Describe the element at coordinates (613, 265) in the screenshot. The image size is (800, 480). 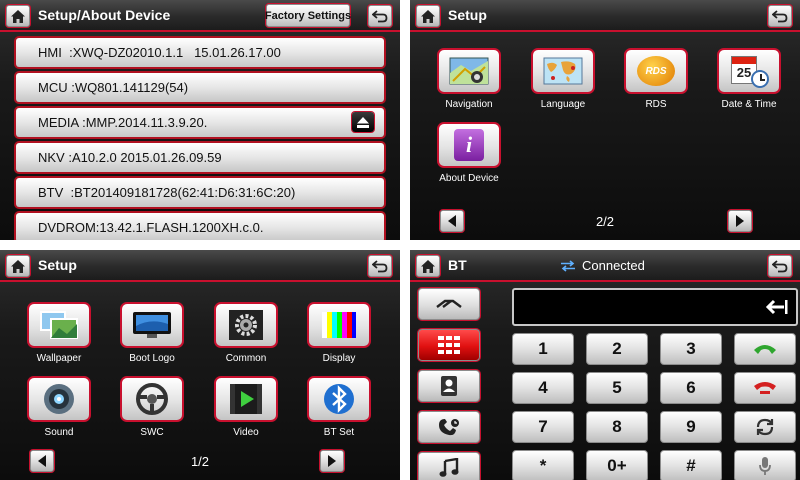
I see `status-text: Connected` at that location.